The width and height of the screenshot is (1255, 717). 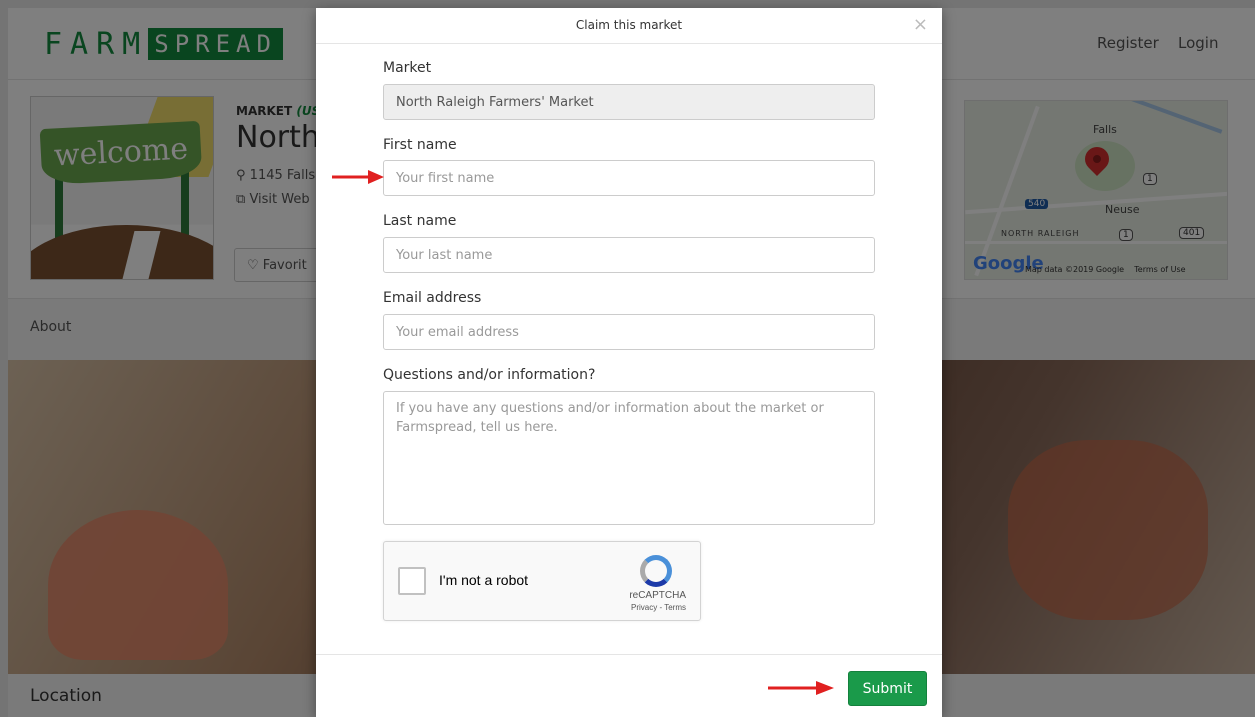 I want to click on close-icon: ×, so click(x=920, y=24).